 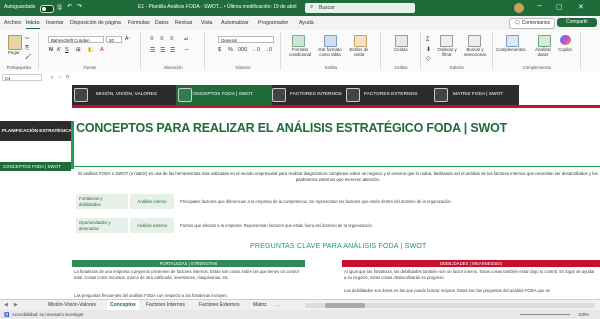 What do you see at coordinates (55, 23) in the screenshot?
I see `menu-insertar: Insertar` at bounding box center [55, 23].